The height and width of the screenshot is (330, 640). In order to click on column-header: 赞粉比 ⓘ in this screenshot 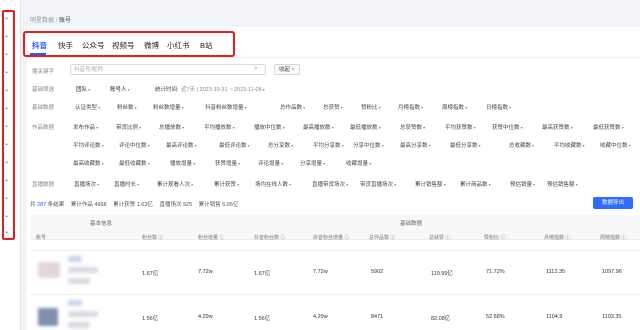, I will do `click(494, 237)`.